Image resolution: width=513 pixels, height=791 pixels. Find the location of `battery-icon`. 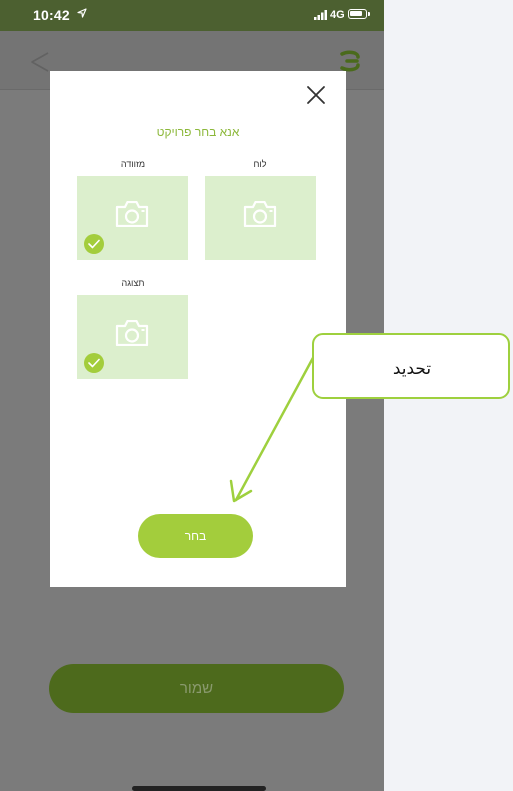

battery-icon is located at coordinates (357, 14).